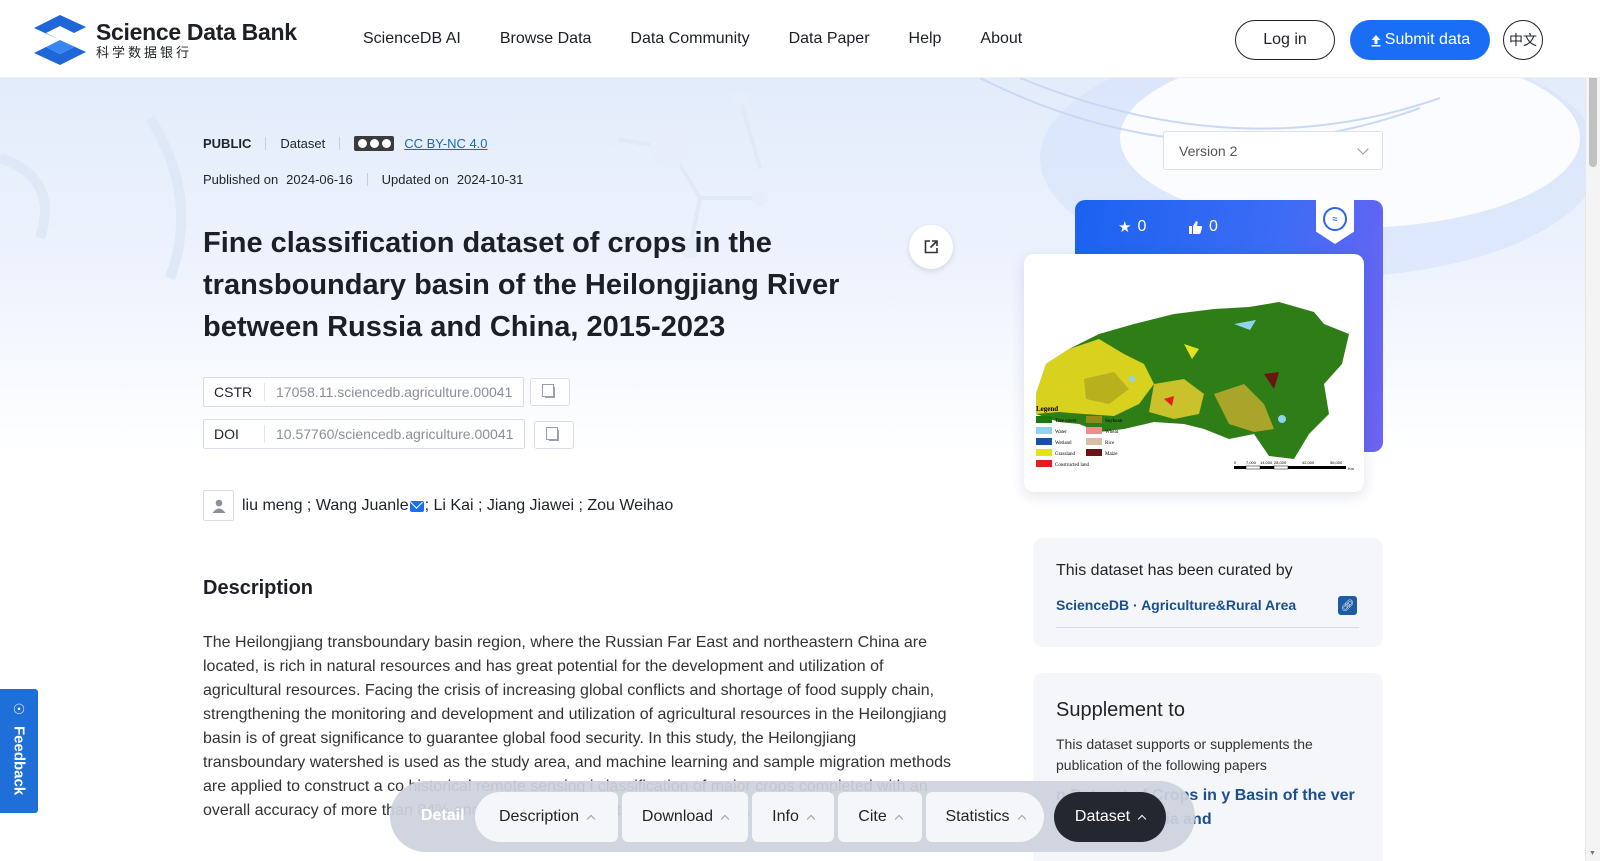 This screenshot has width=1600, height=861. I want to click on star-count-value: 0, so click(1142, 226).